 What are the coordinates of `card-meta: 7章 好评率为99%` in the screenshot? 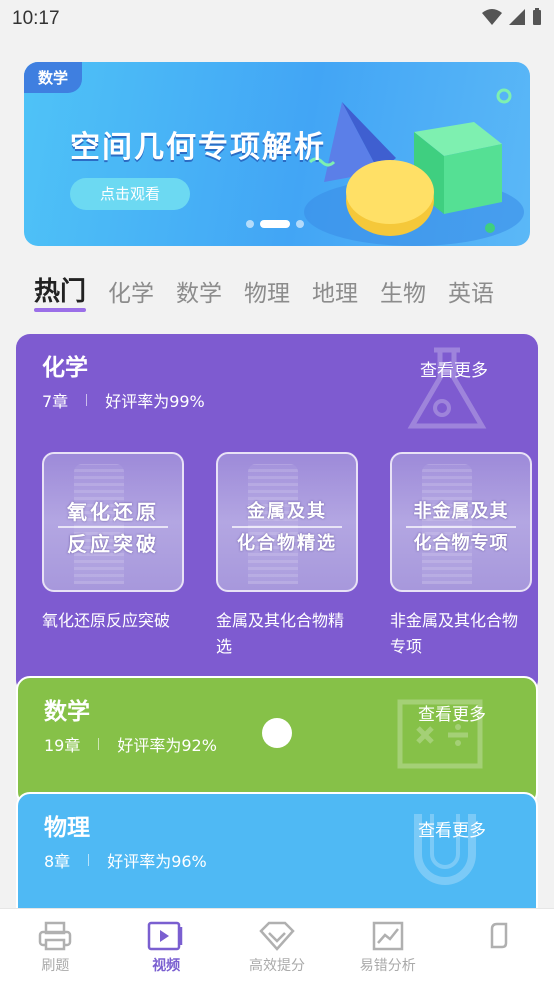 It's located at (123, 400).